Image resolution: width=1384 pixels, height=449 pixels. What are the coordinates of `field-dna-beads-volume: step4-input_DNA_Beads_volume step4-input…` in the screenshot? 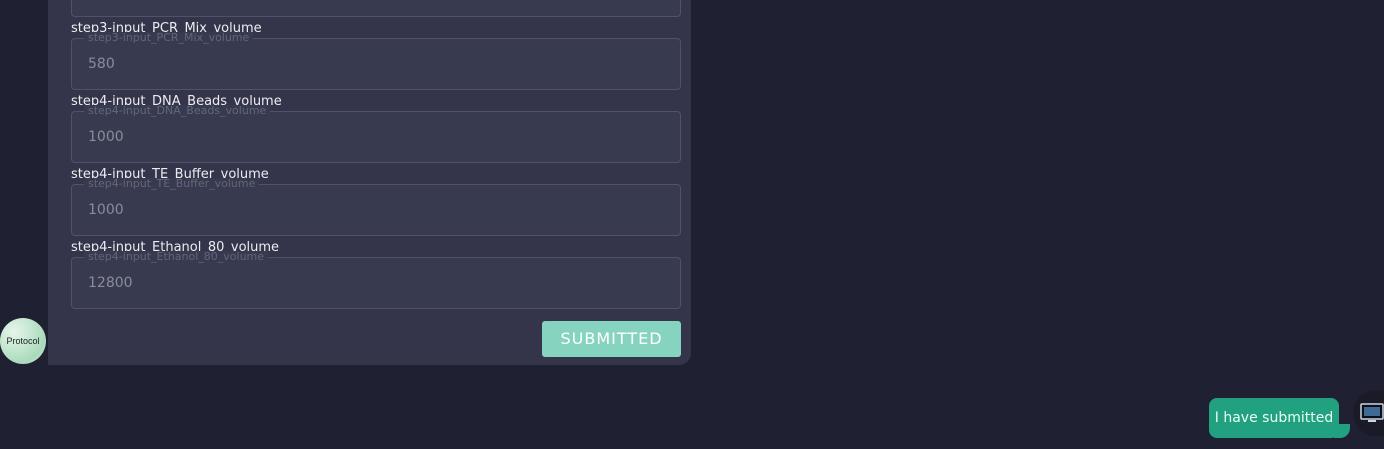 It's located at (376, 128).